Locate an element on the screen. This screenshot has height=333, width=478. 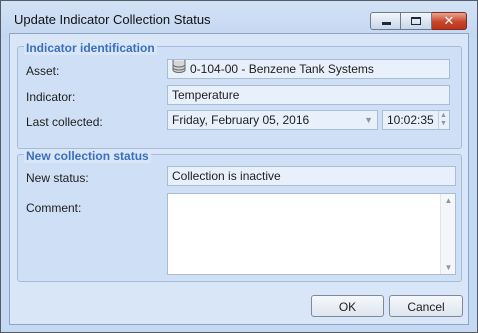
last-collected-date-picker: Friday, February 05, 2016 ▼ is located at coordinates (272, 120).